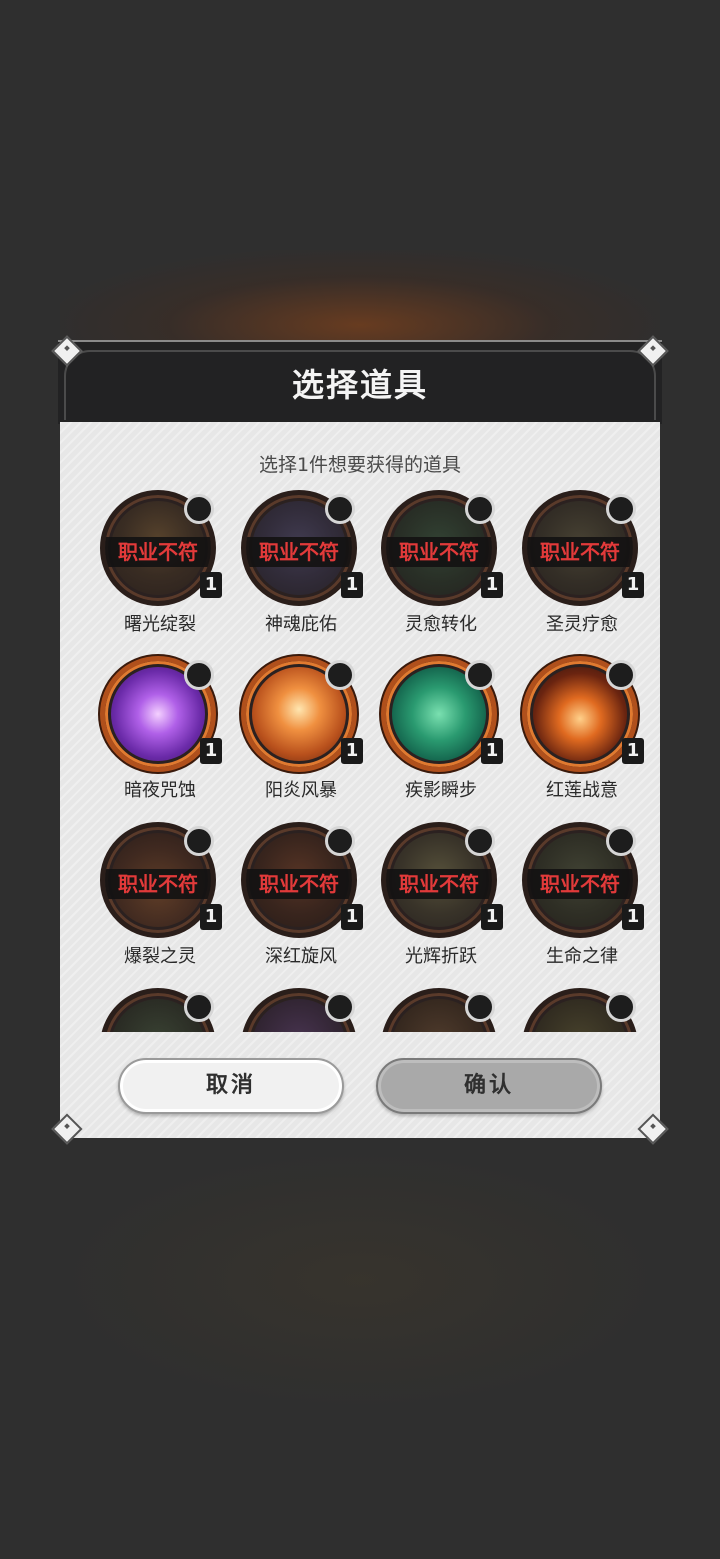 The image size is (720, 1559). I want to click on item-name: 圣灵疗愈, so click(582, 624).